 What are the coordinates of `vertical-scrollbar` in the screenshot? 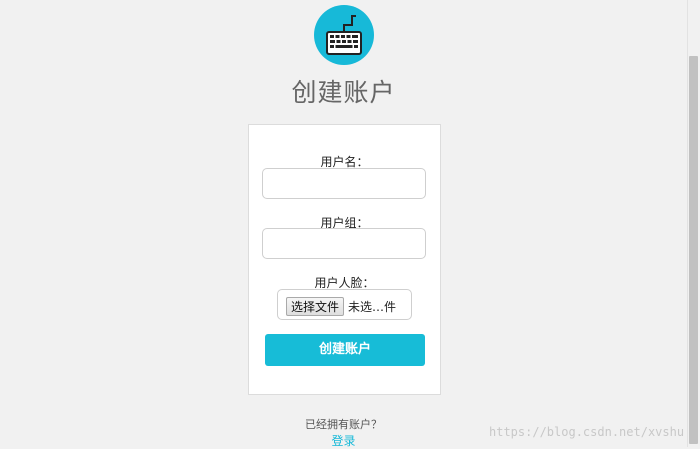 It's located at (693, 223).